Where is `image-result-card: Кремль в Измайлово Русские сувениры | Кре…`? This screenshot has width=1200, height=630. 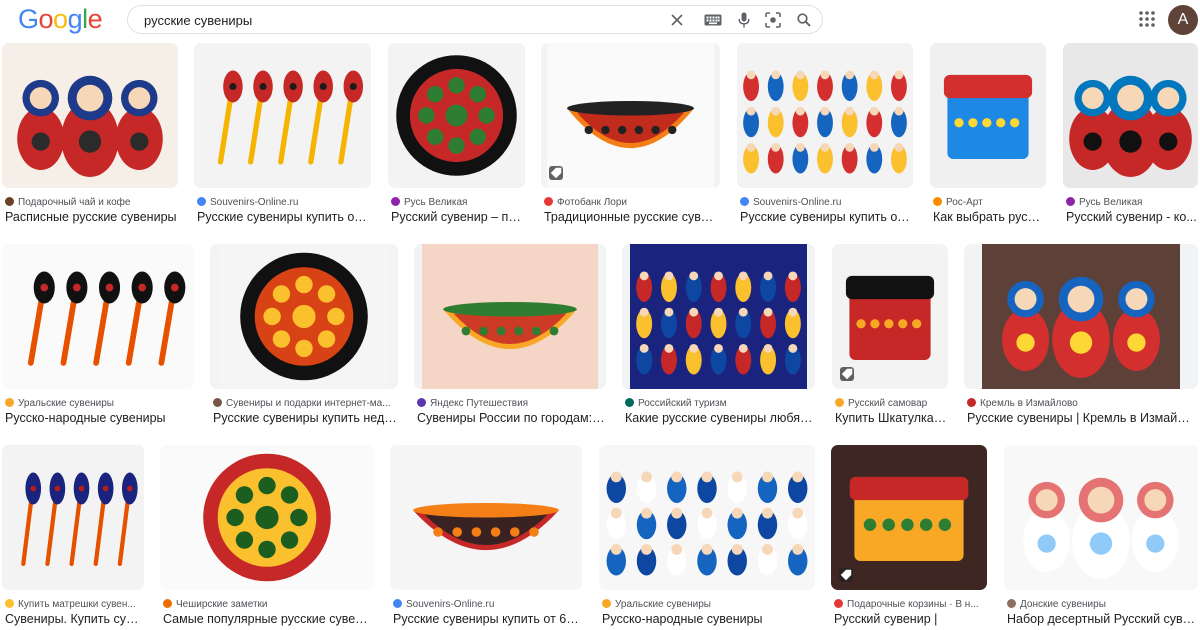 image-result-card: Кремль в Измайлово Русские сувениры | Кре… is located at coordinates (1081, 336).